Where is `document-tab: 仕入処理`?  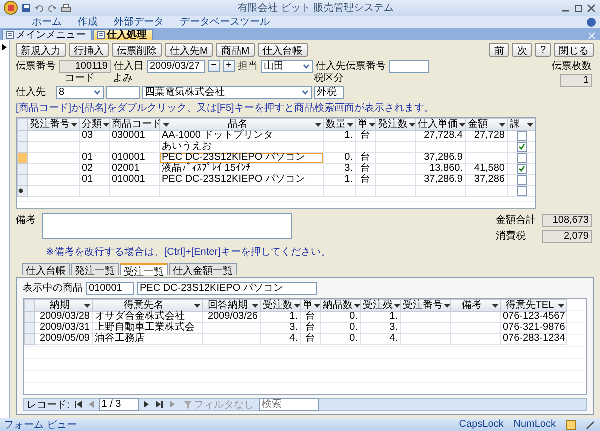 document-tab: 仕入処理 is located at coordinates (123, 34).